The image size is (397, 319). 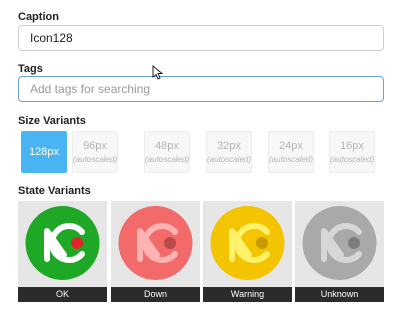 I want to click on size-tile-16: 16px (autoscaled), so click(x=352, y=152).